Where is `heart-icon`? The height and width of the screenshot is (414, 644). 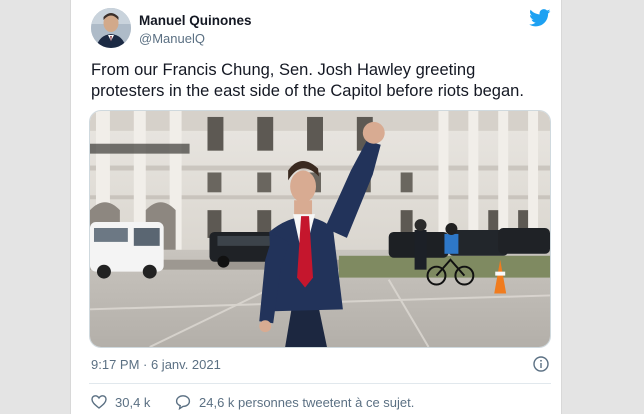 heart-icon is located at coordinates (99, 402).